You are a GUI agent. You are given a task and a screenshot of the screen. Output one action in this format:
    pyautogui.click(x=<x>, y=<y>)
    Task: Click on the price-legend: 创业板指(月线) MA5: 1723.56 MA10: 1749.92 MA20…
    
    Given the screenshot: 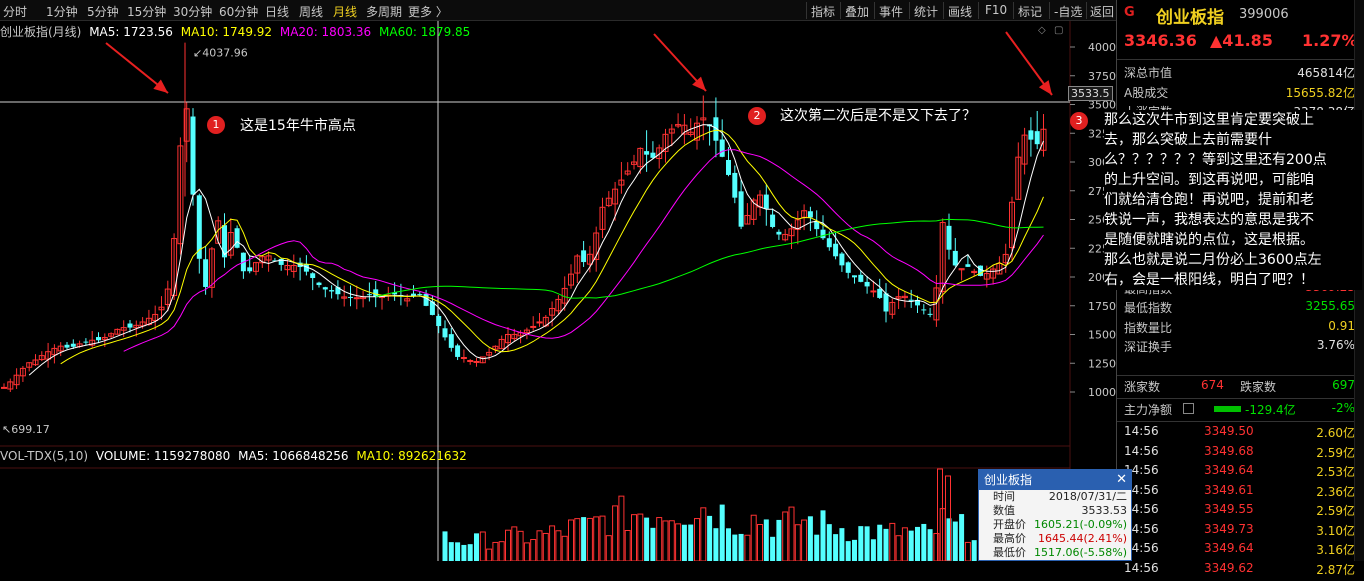 What is the action you would take?
    pyautogui.click(x=237, y=31)
    